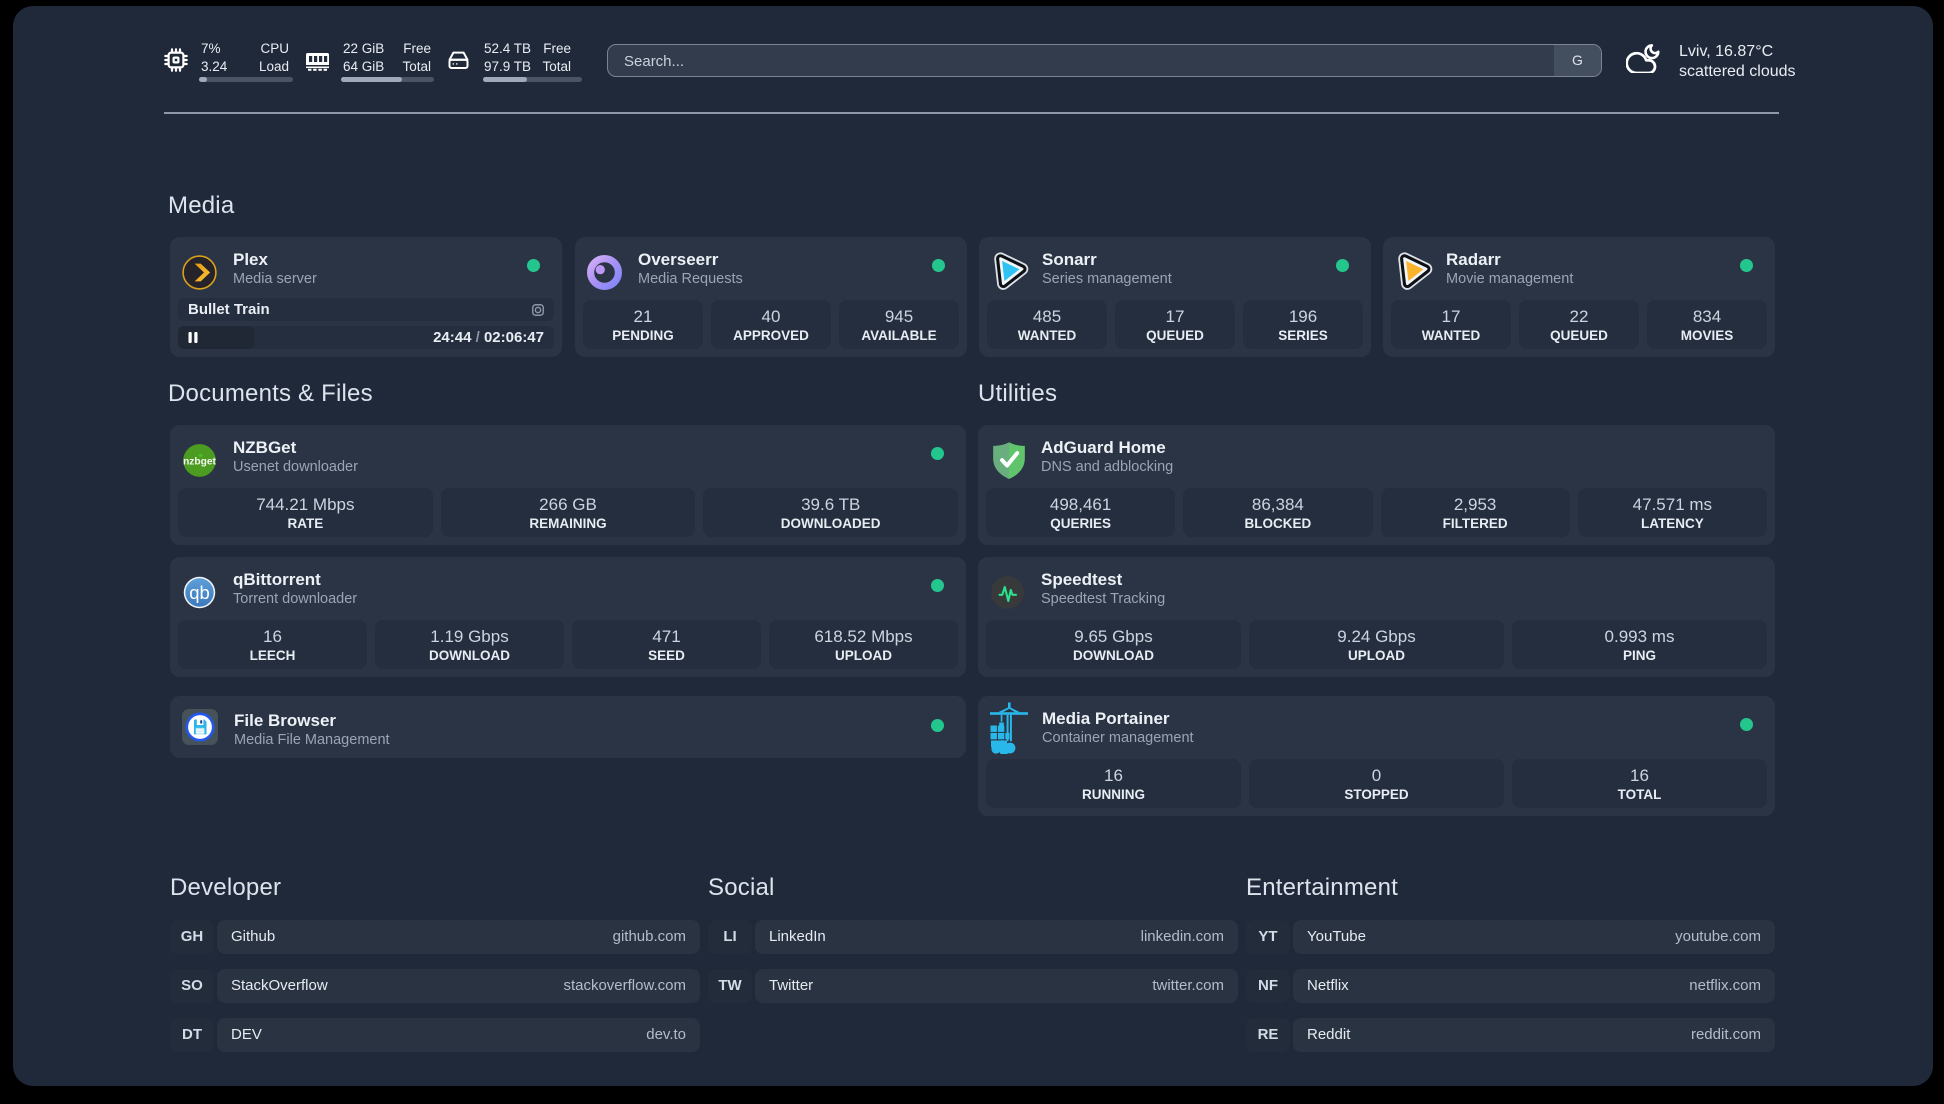  What do you see at coordinates (199, 592) in the screenshot?
I see `svg-text: qb` at bounding box center [199, 592].